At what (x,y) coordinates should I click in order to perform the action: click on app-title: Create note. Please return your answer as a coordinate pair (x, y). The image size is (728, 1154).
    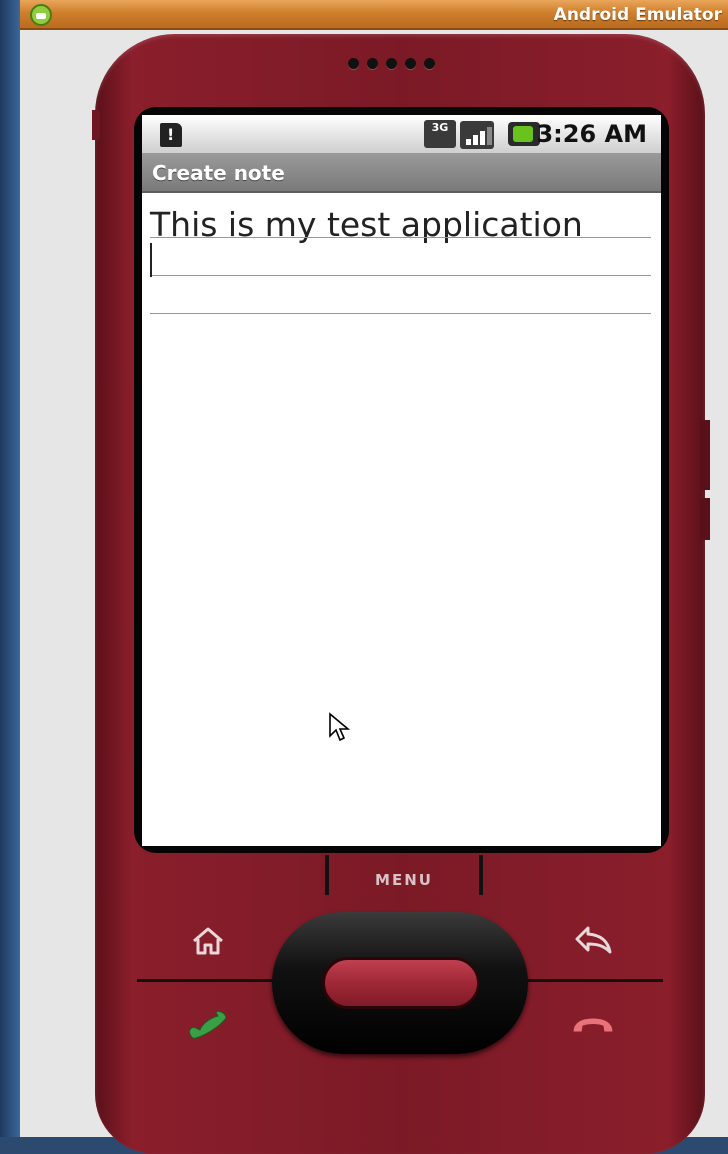
    Looking at the image, I should click on (218, 173).